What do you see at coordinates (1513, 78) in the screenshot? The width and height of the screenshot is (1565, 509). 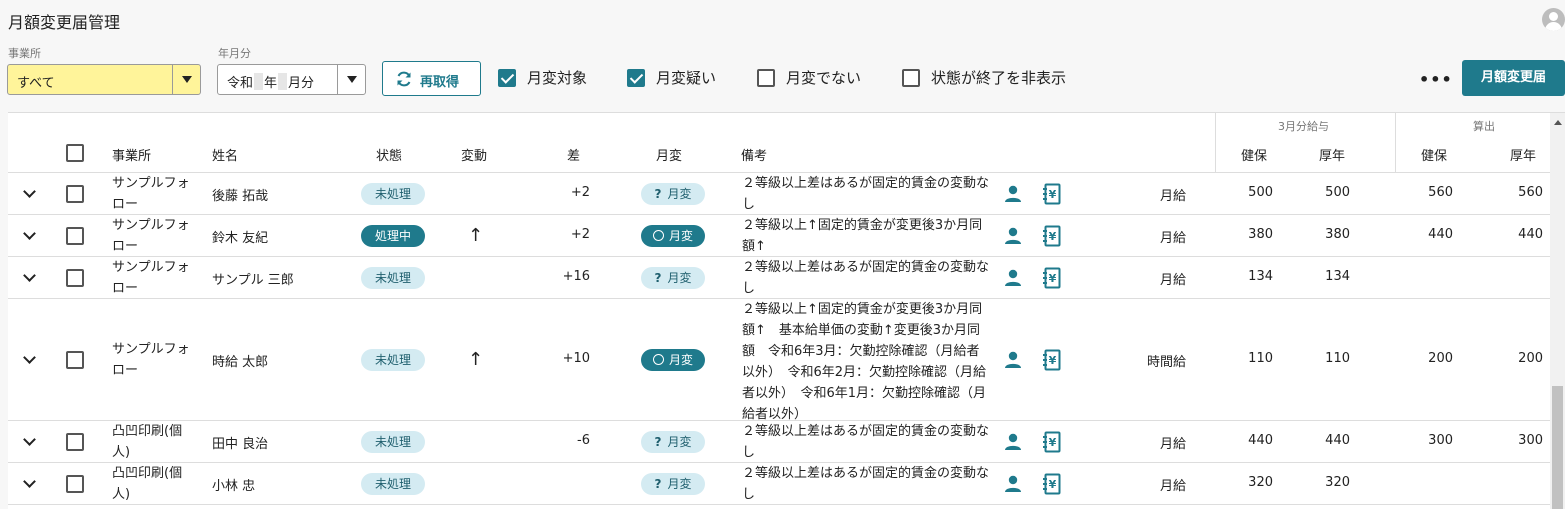 I see `getsugaku-henko-todoke-button: 月額変更届` at bounding box center [1513, 78].